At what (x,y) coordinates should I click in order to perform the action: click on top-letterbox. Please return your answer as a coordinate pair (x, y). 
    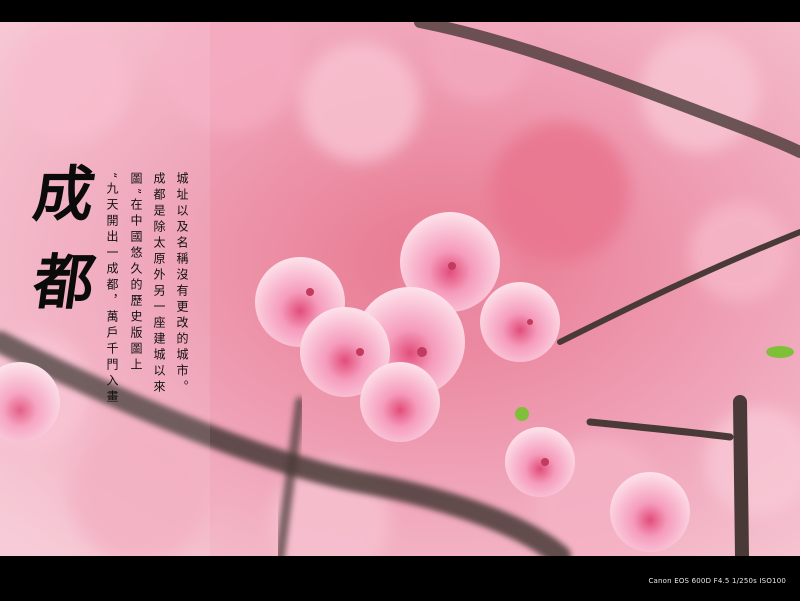
    Looking at the image, I should click on (400, 11).